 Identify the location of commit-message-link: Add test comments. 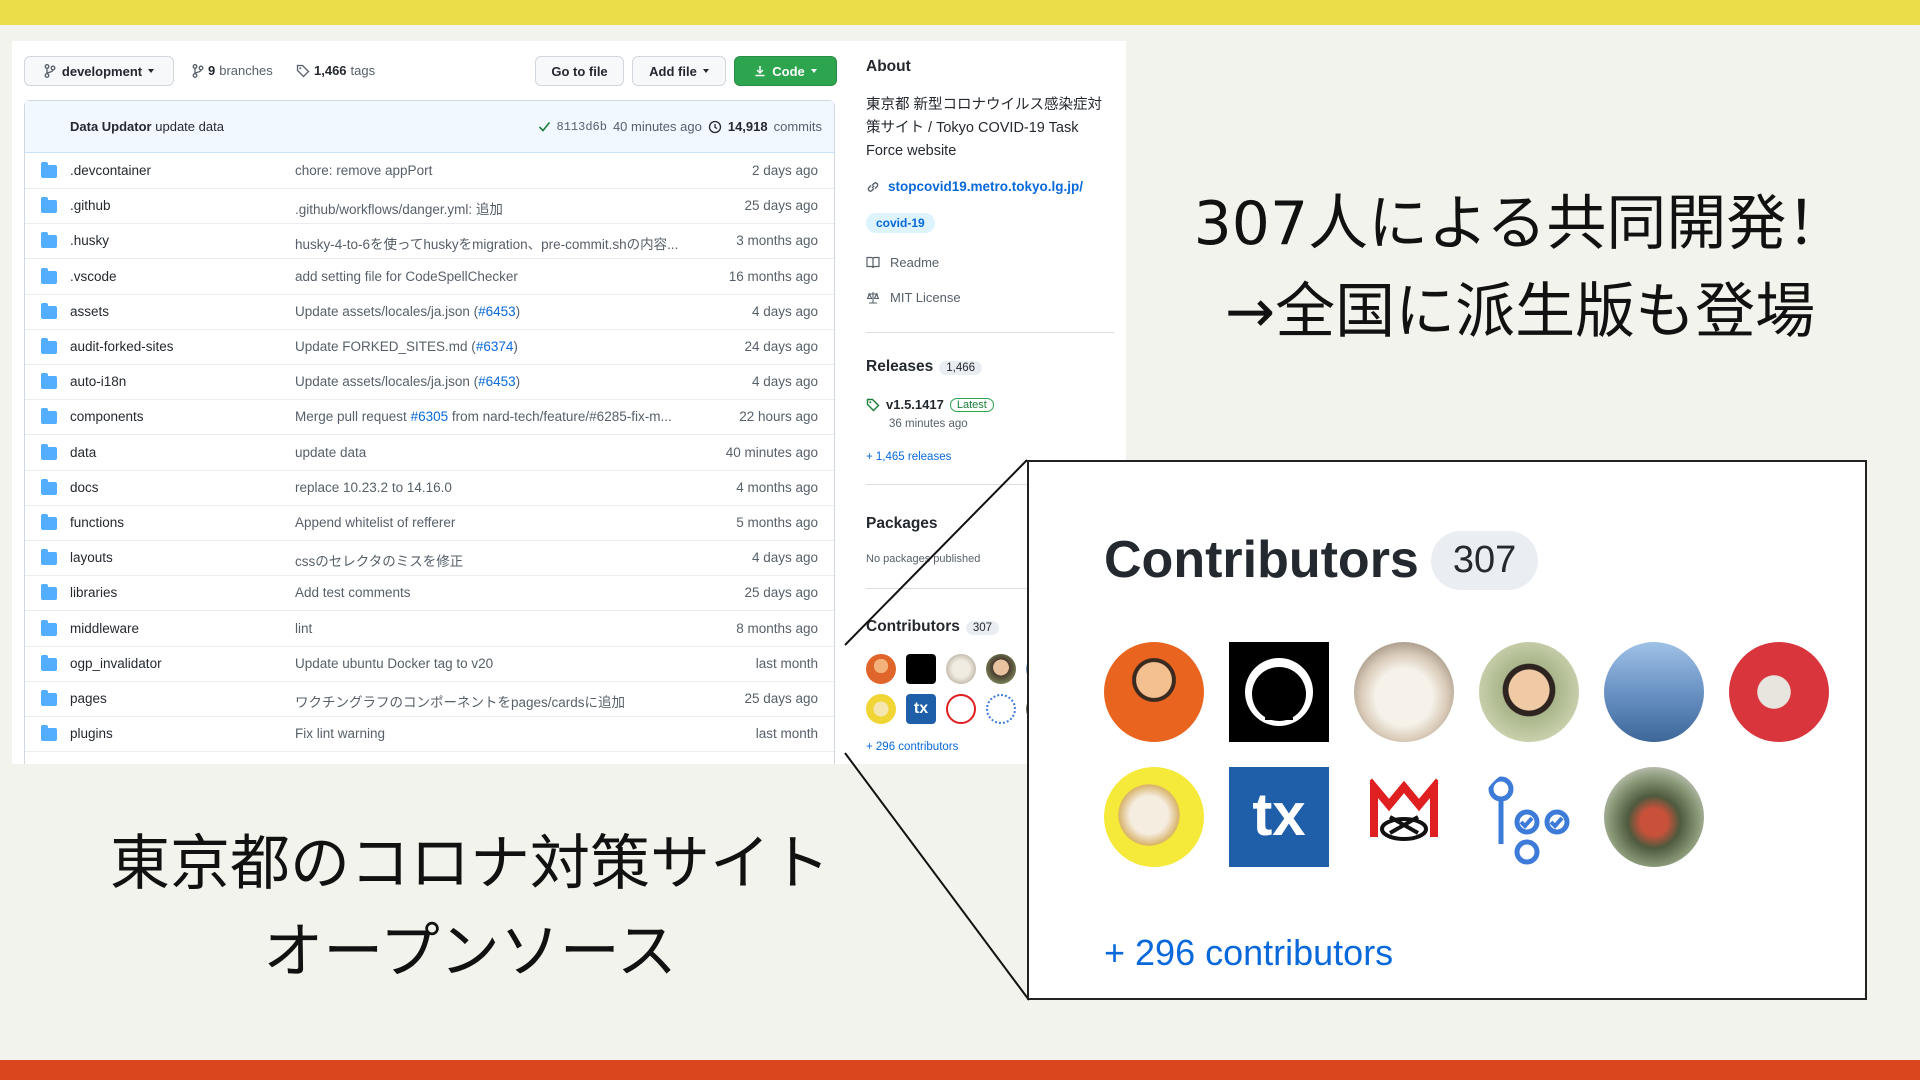
(495, 592).